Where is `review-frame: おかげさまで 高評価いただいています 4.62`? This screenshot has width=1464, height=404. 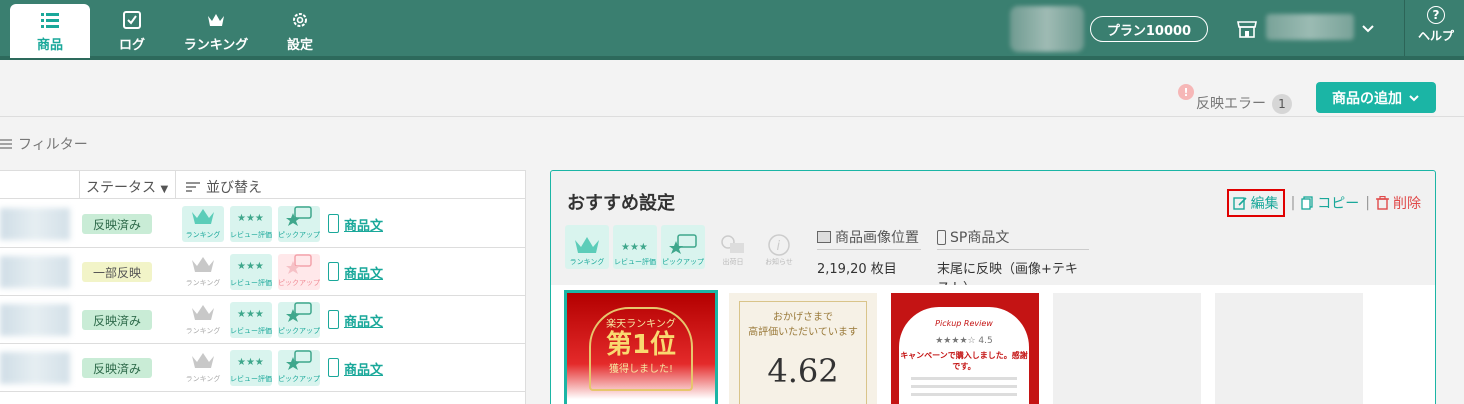
review-frame: おかげさまで 高評価いただいています 4.62 is located at coordinates (803, 352).